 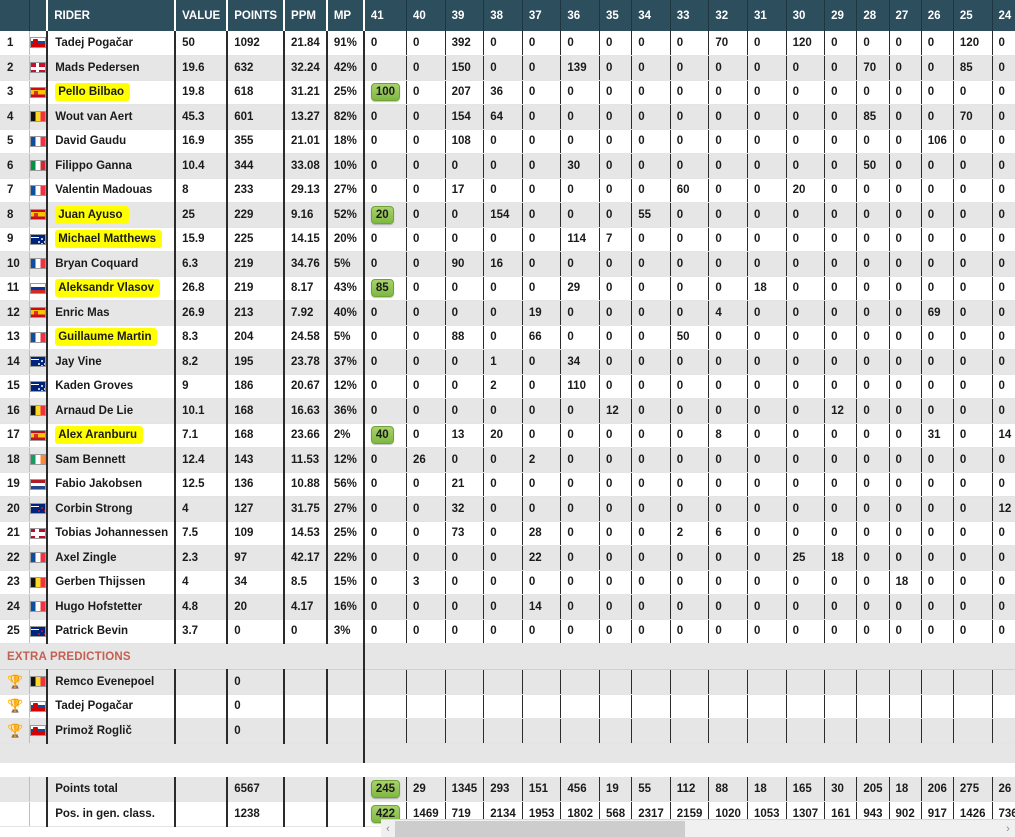 I want to click on rider-name-cell: Michael Matthews, so click(x=112, y=239).